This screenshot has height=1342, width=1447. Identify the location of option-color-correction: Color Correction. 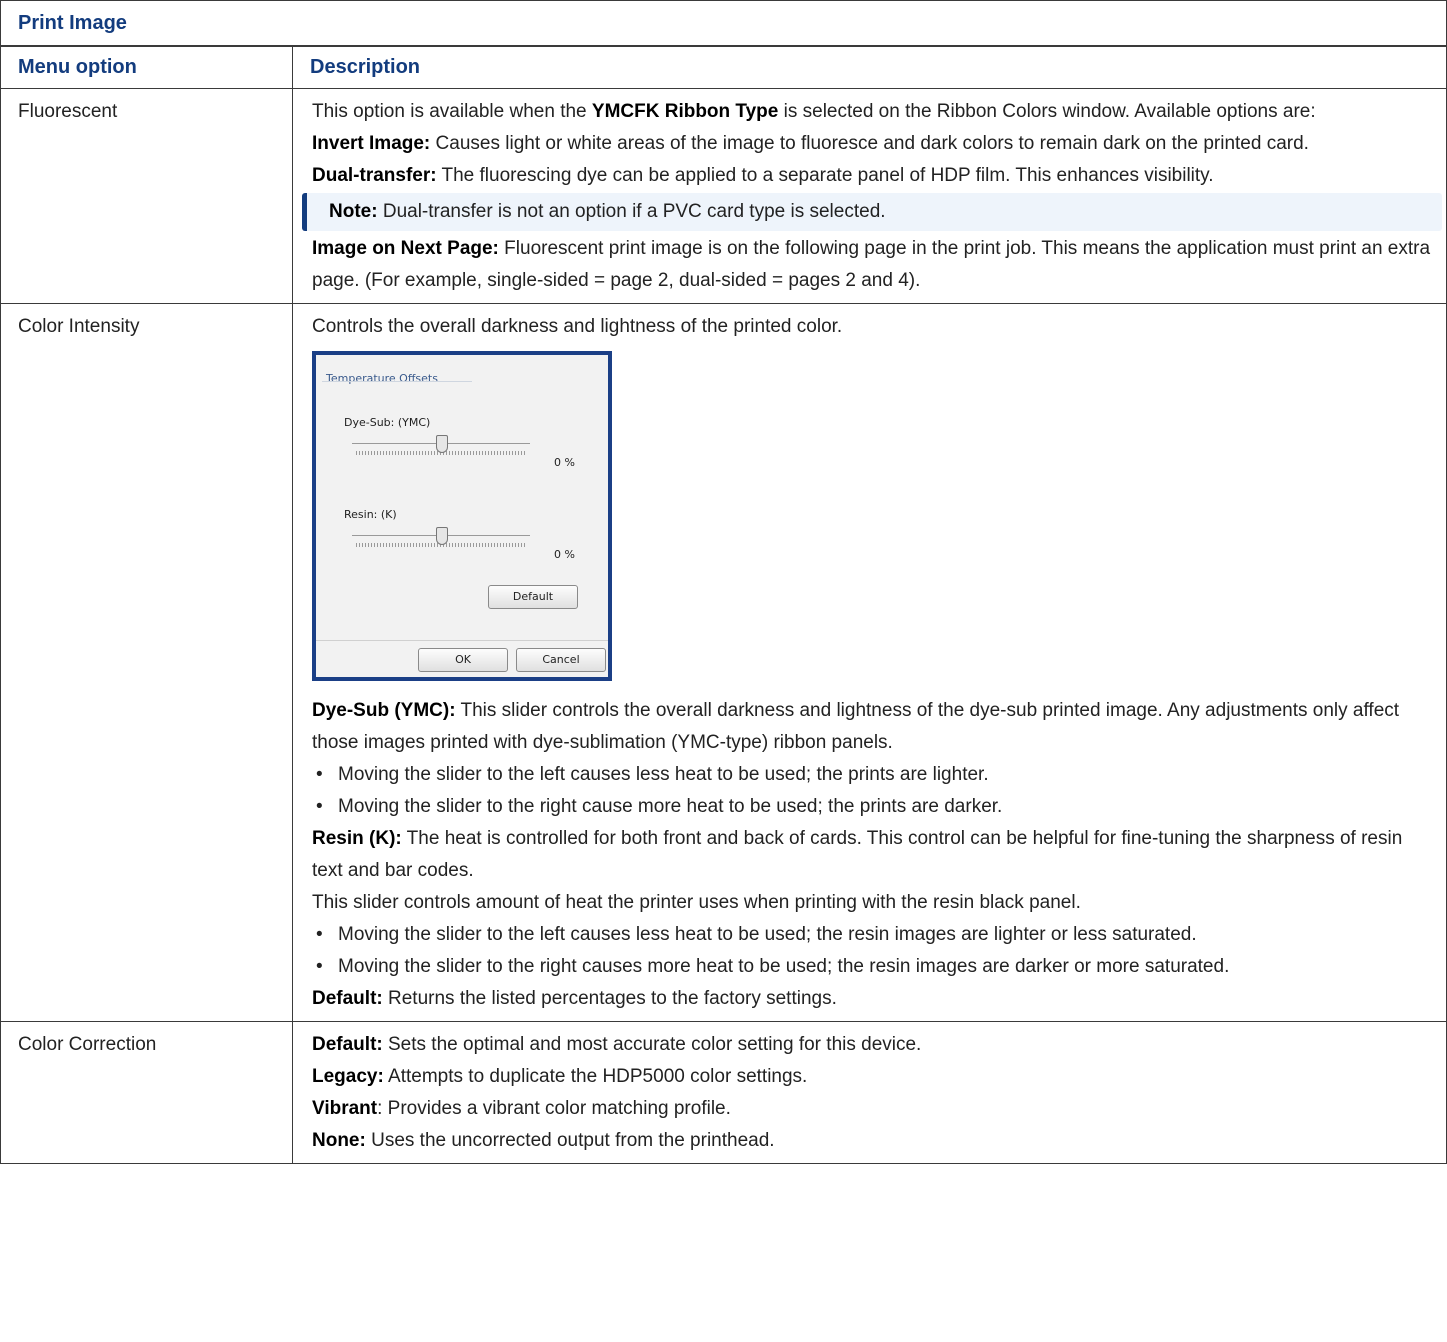
(146, 1092).